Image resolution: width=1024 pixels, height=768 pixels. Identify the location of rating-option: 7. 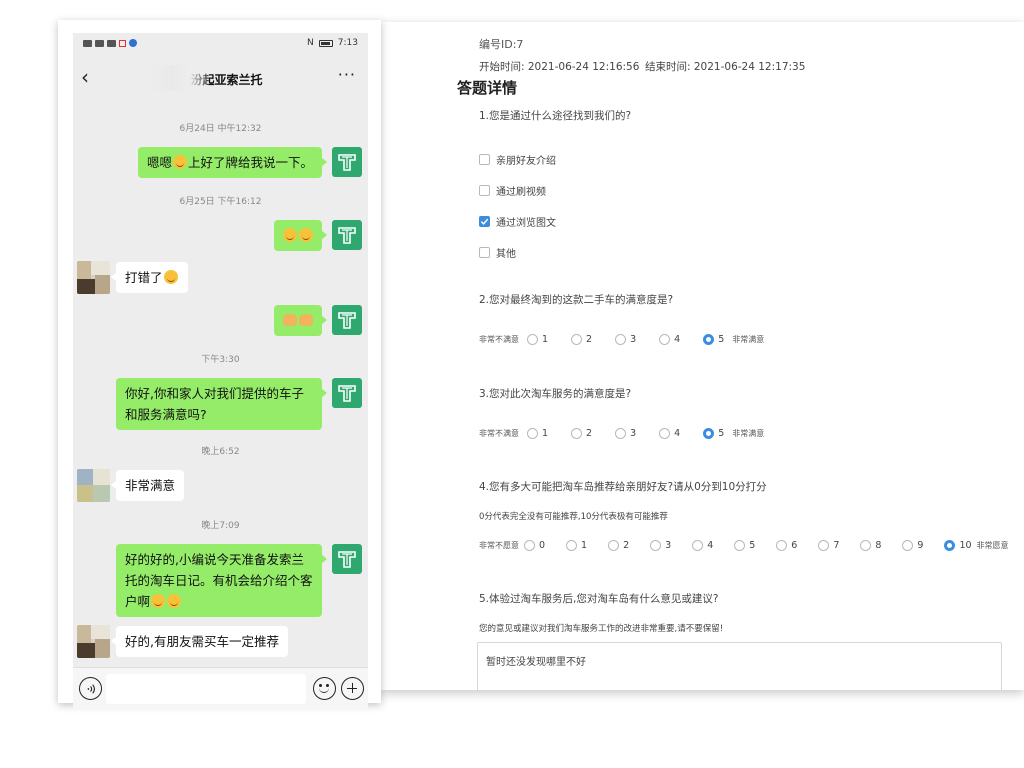
(828, 545).